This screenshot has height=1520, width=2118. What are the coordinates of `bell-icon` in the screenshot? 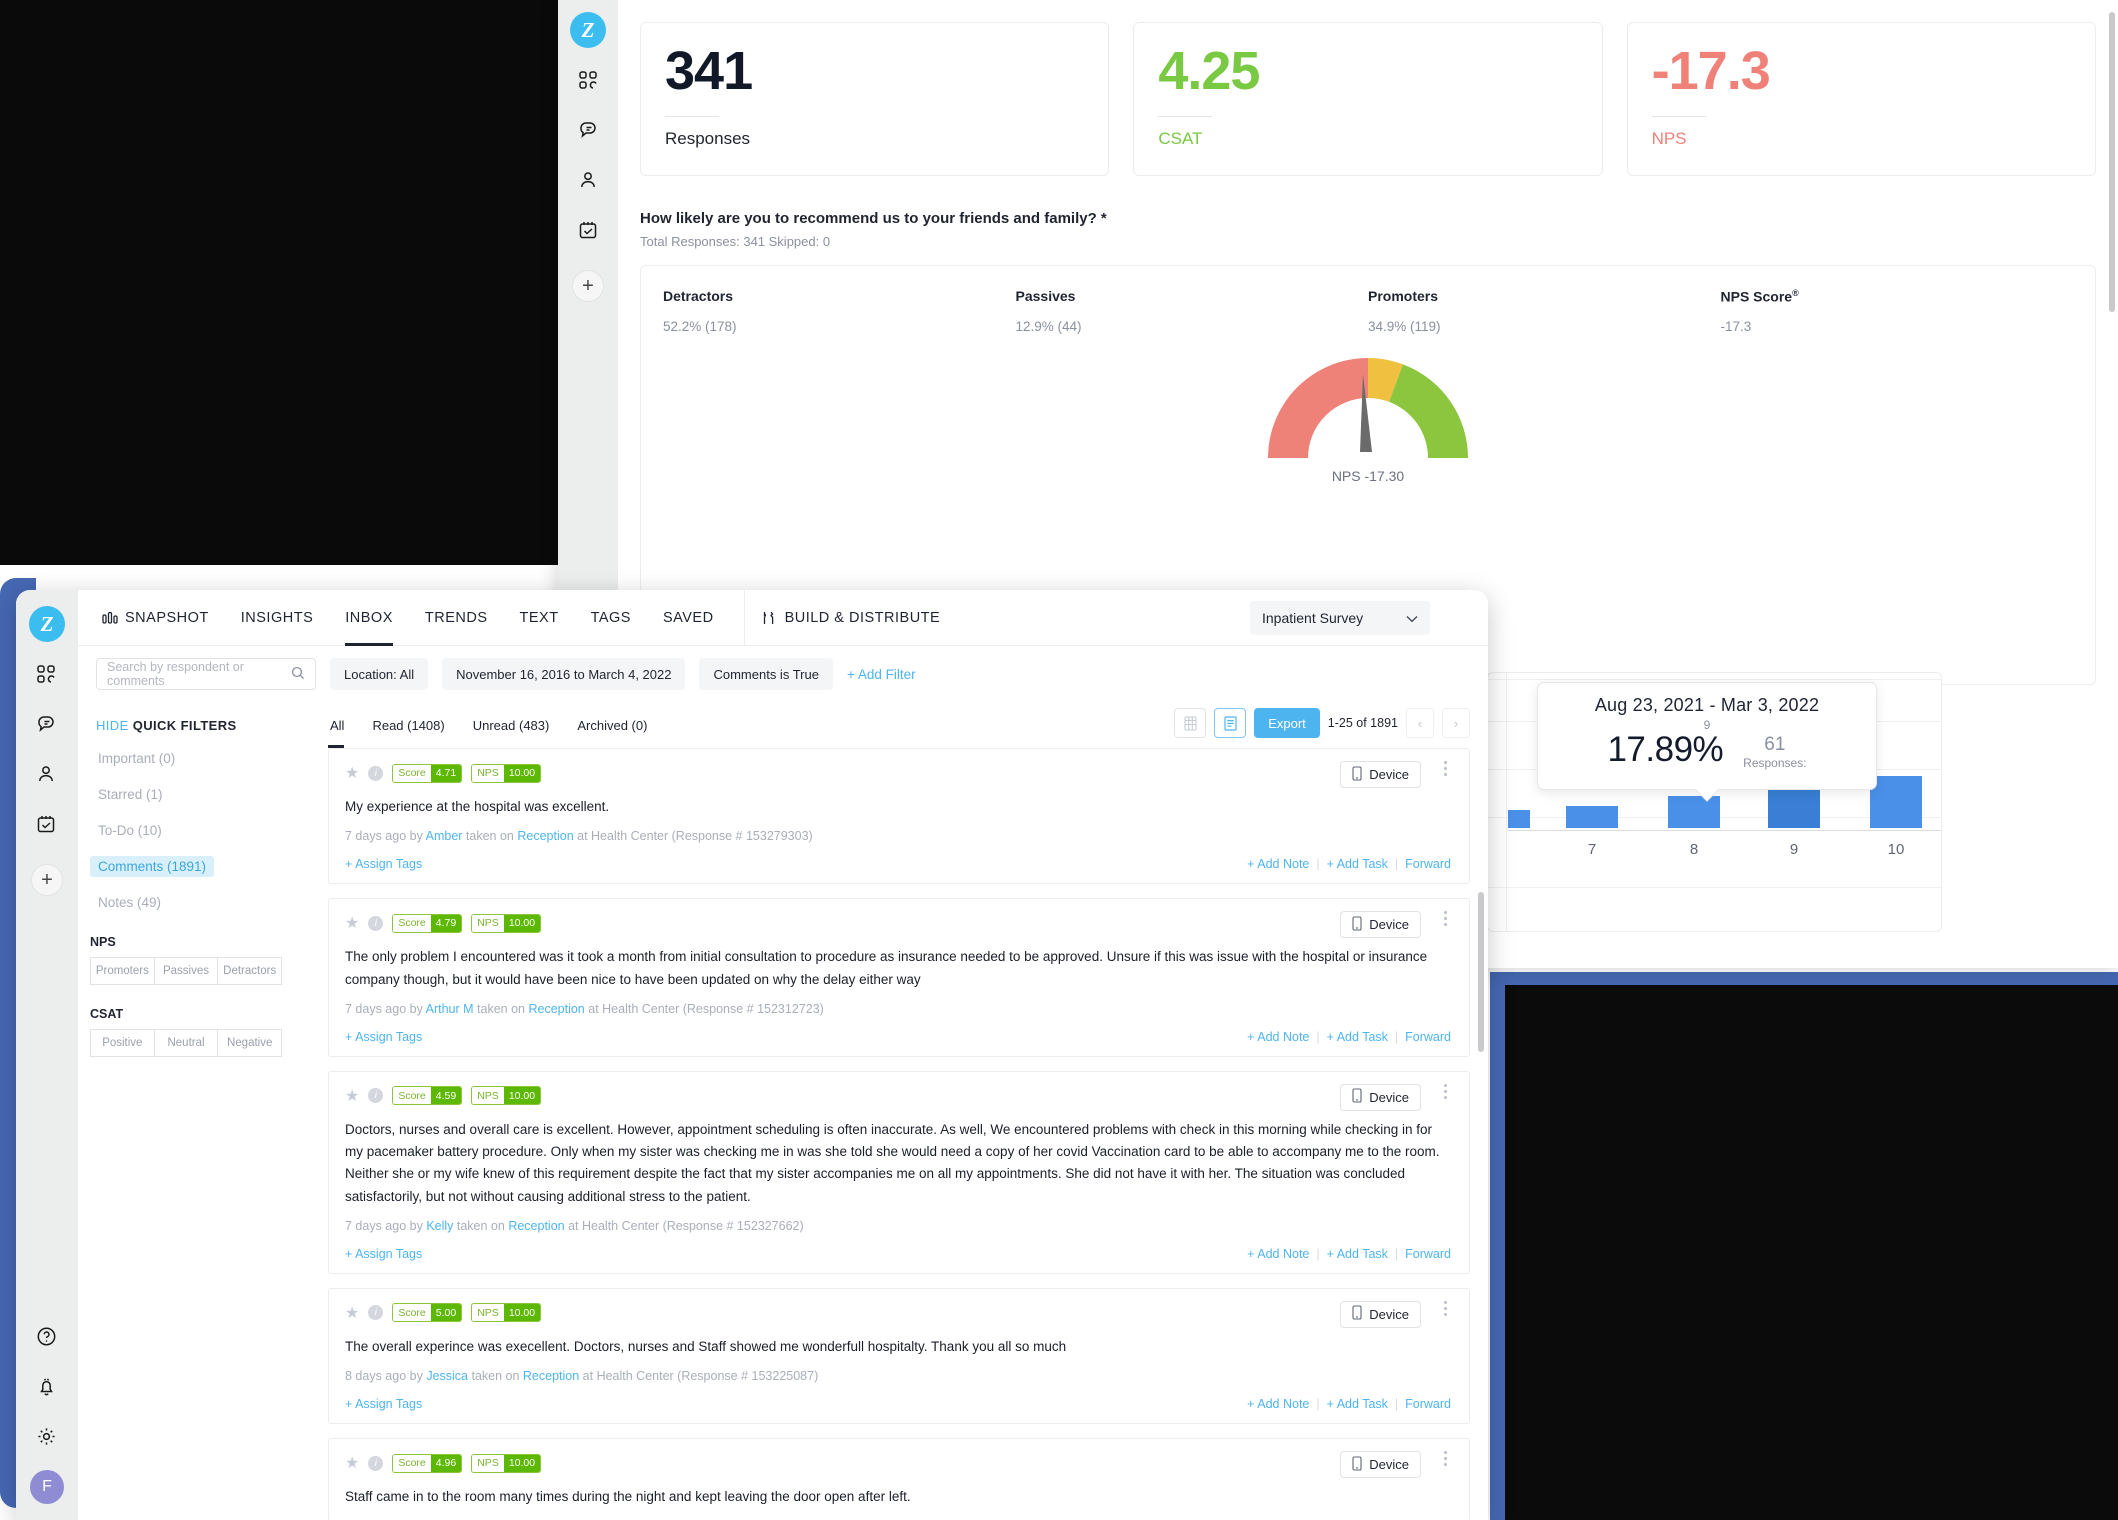 It's located at (46, 1386).